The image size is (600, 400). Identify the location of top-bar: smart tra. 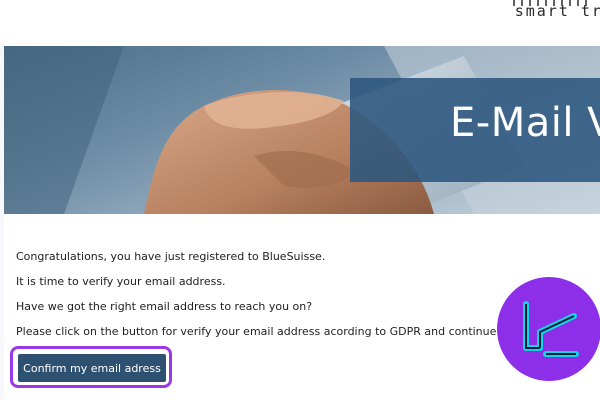
(300, 23).